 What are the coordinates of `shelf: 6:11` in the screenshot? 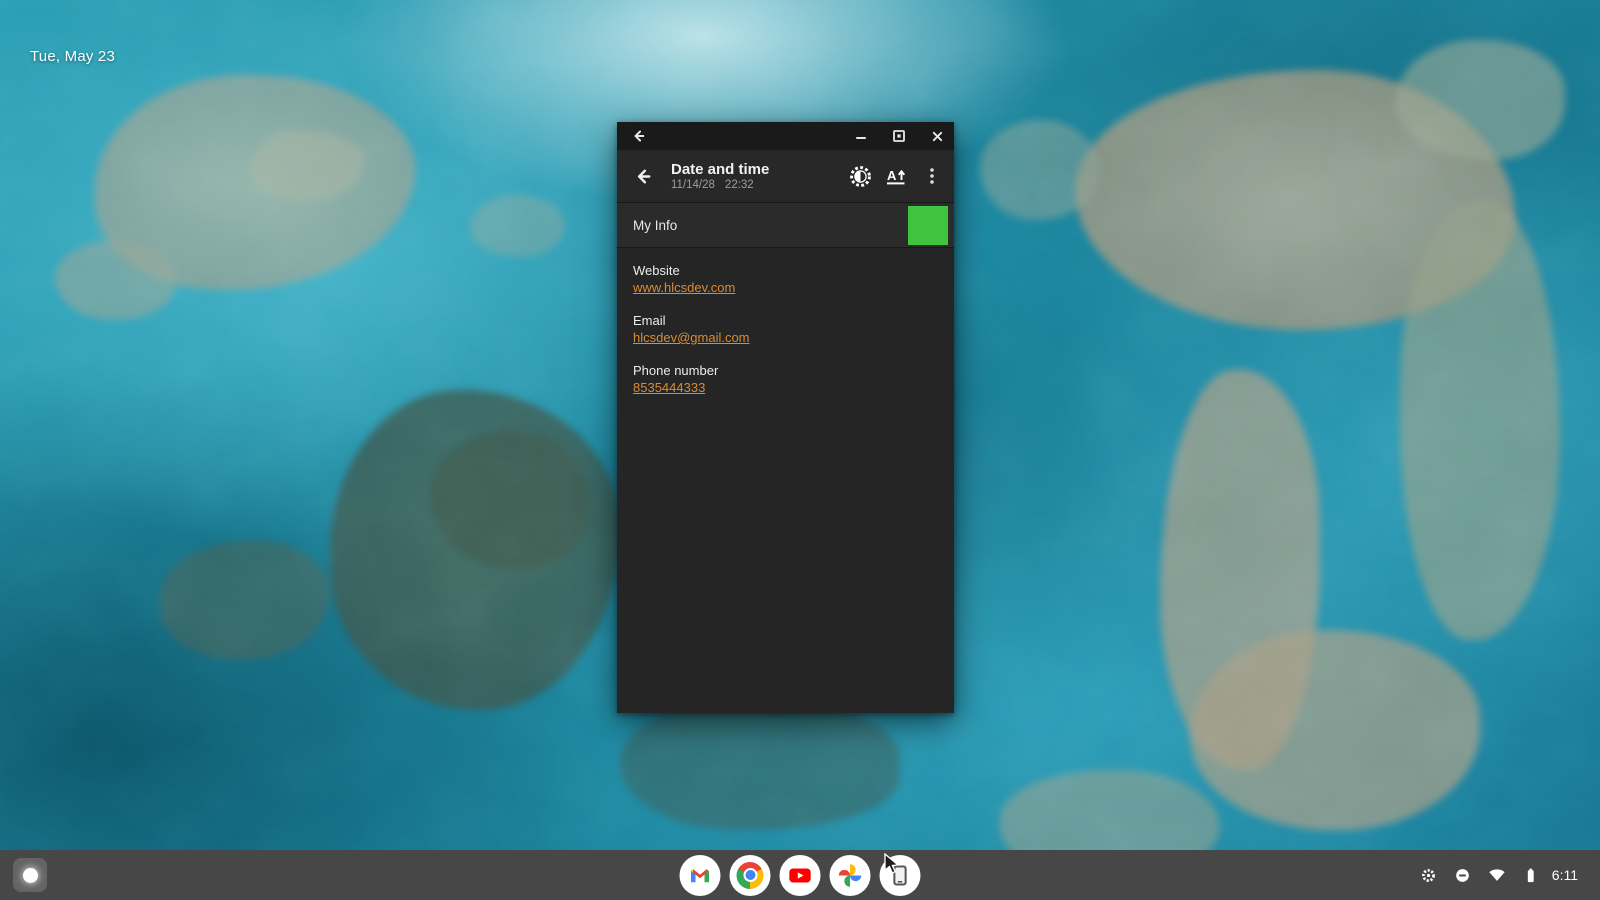 It's located at (800, 875).